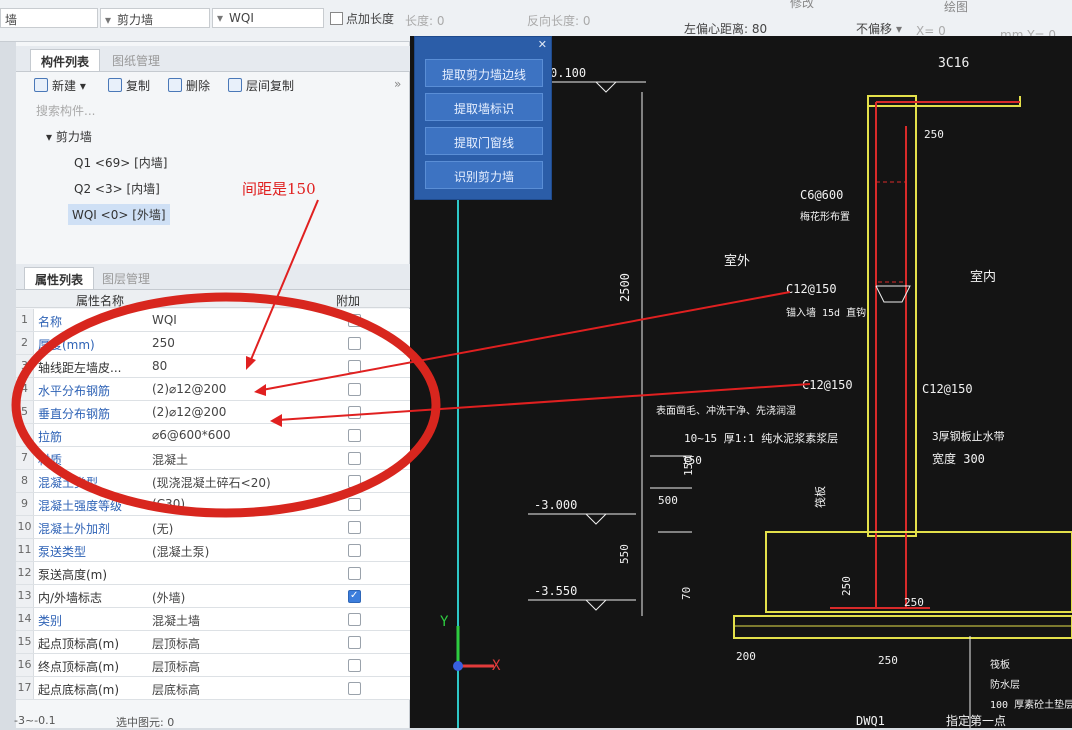  What do you see at coordinates (25, 366) in the screenshot?
I see `row-number: 3` at bounding box center [25, 366].